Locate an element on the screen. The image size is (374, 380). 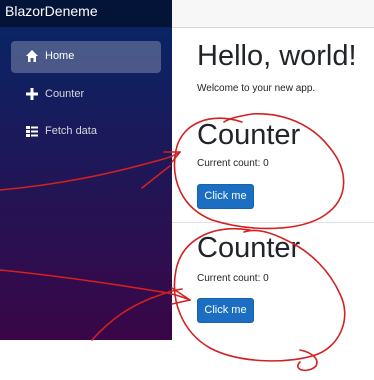
section-divider is located at coordinates (273, 222).